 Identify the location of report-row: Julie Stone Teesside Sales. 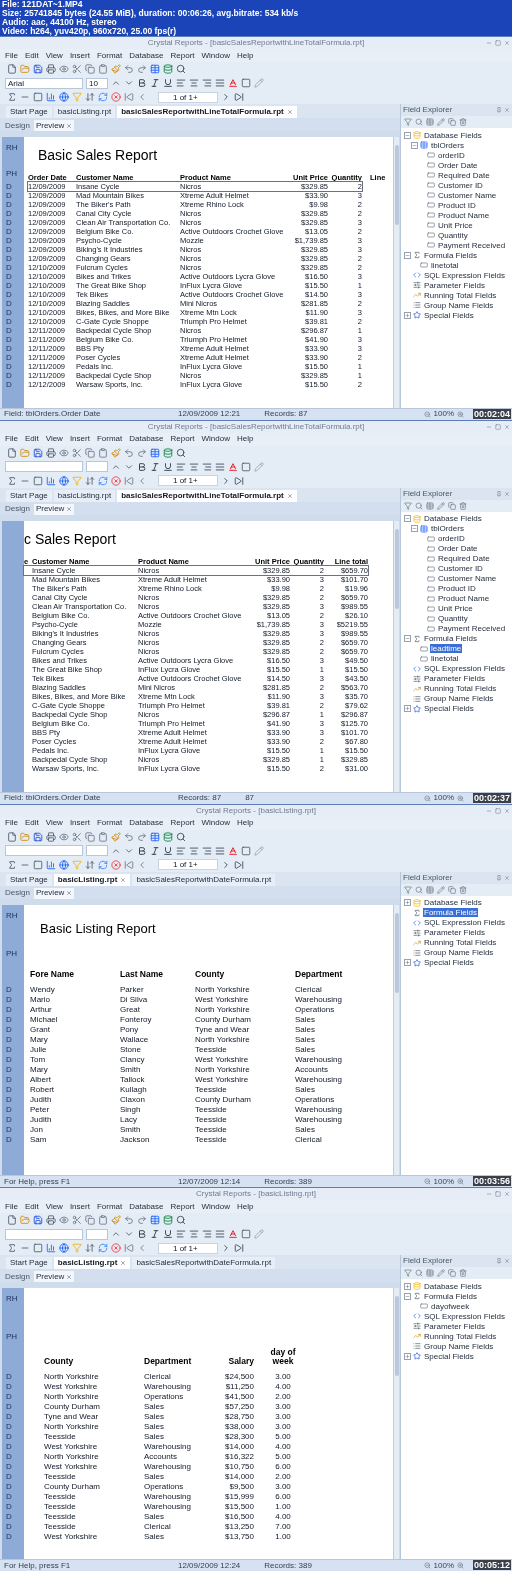
(202, 1049).